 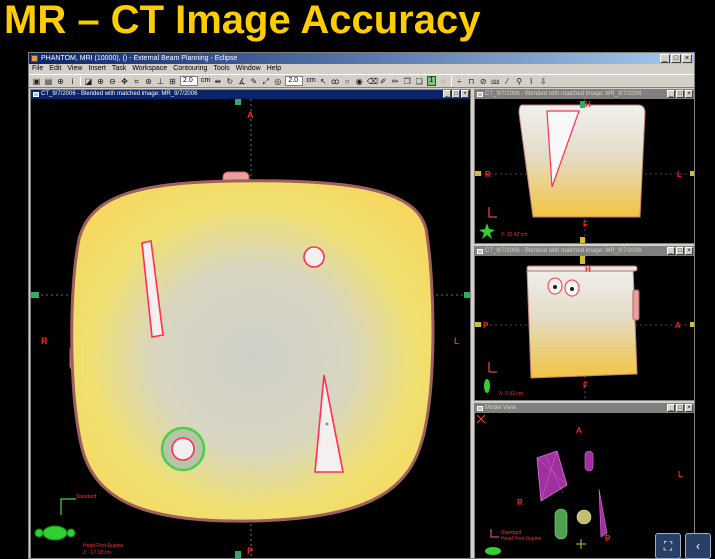 What do you see at coordinates (431, 81) in the screenshot?
I see `slice-count-field: 1` at bounding box center [431, 81].